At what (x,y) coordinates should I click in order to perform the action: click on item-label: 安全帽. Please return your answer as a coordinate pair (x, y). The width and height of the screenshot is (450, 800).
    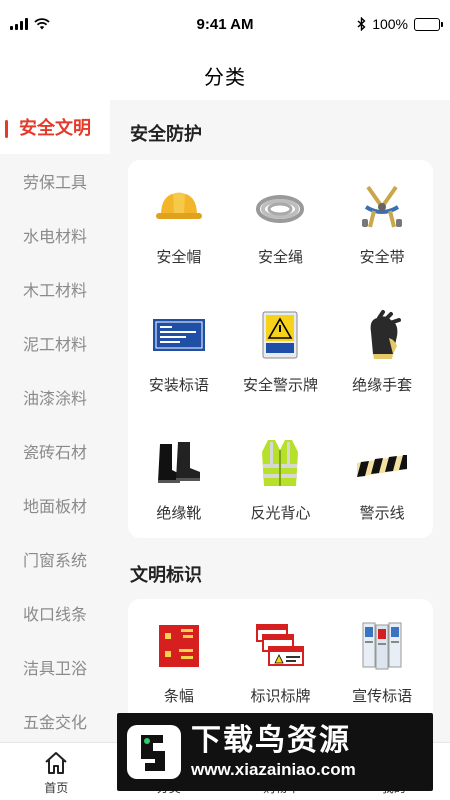
    Looking at the image, I should click on (179, 257).